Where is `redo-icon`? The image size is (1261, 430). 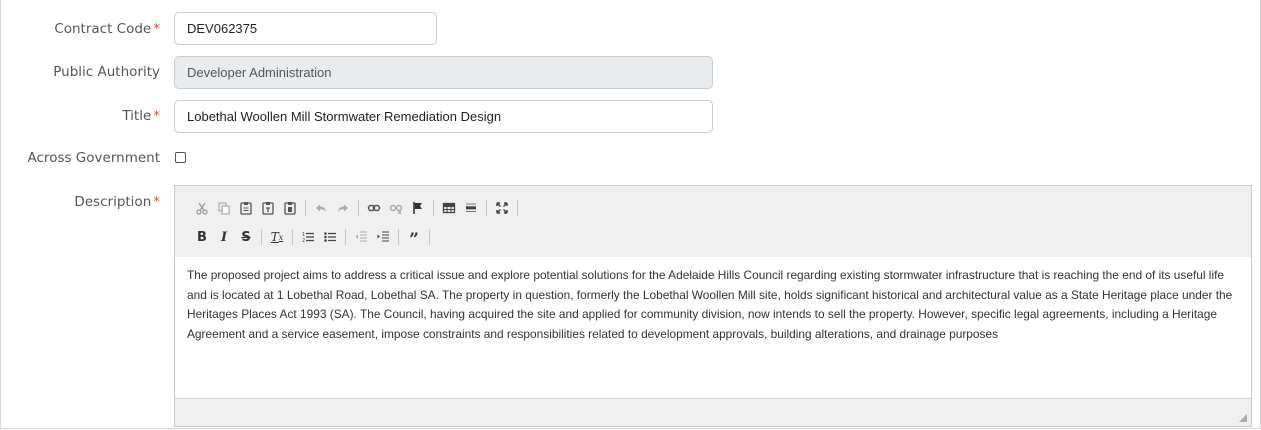 redo-icon is located at coordinates (343, 208).